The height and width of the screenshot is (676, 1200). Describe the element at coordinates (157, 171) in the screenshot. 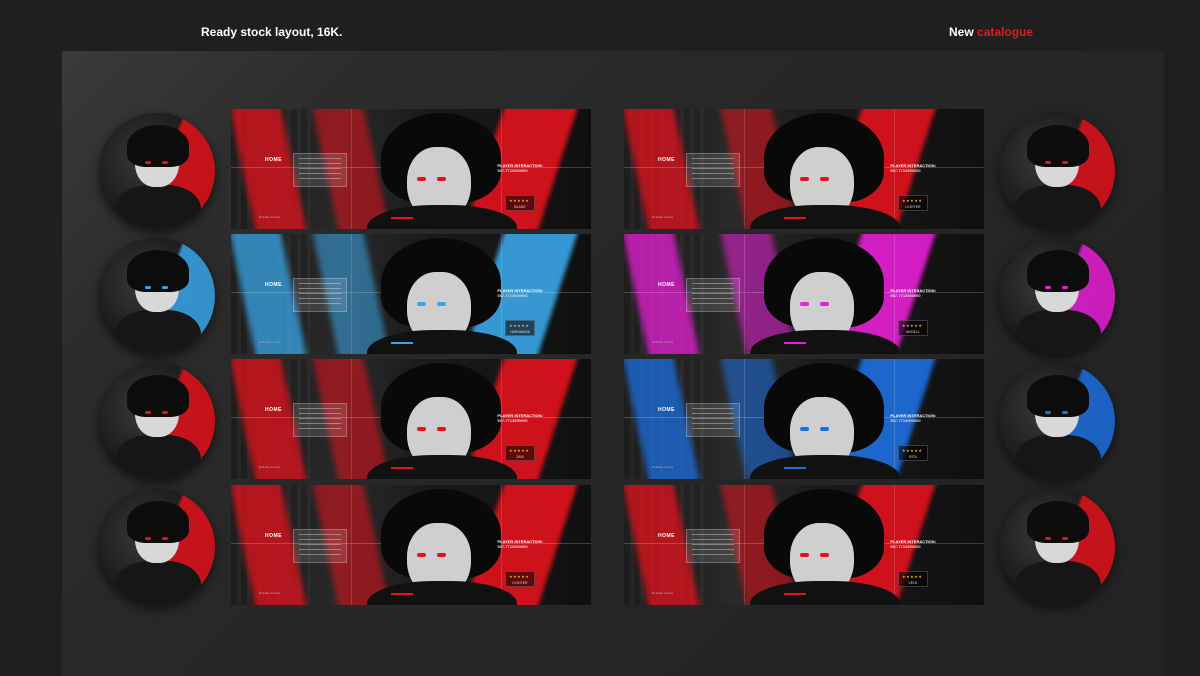

I see `avatar-blade` at that location.